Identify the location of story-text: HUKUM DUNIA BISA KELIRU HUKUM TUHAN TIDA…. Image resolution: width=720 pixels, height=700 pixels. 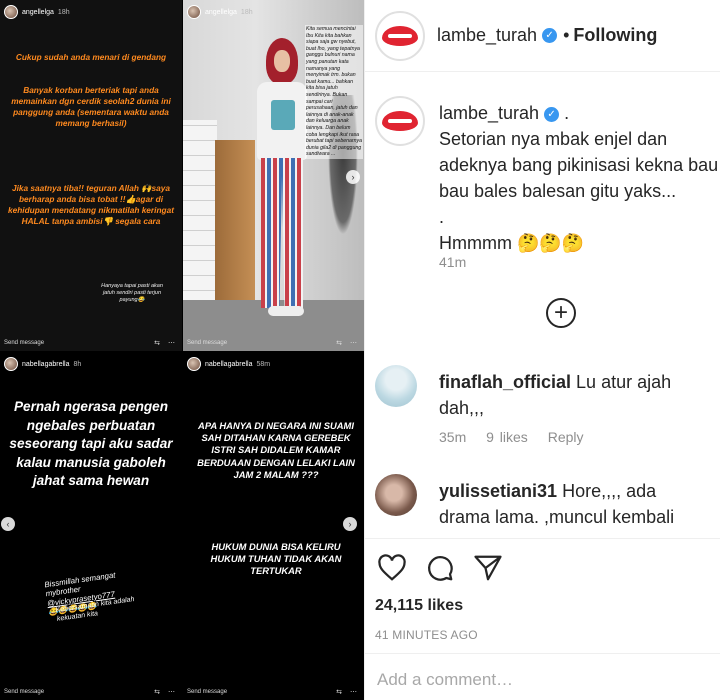
(276, 559).